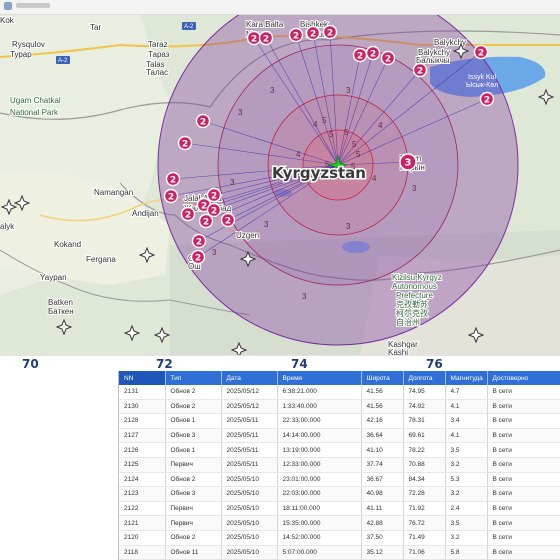 The height and width of the screenshot is (560, 560). What do you see at coordinates (424, 523) in the screenshot?
I see `cell-longitude: 76.72` at bounding box center [424, 523].